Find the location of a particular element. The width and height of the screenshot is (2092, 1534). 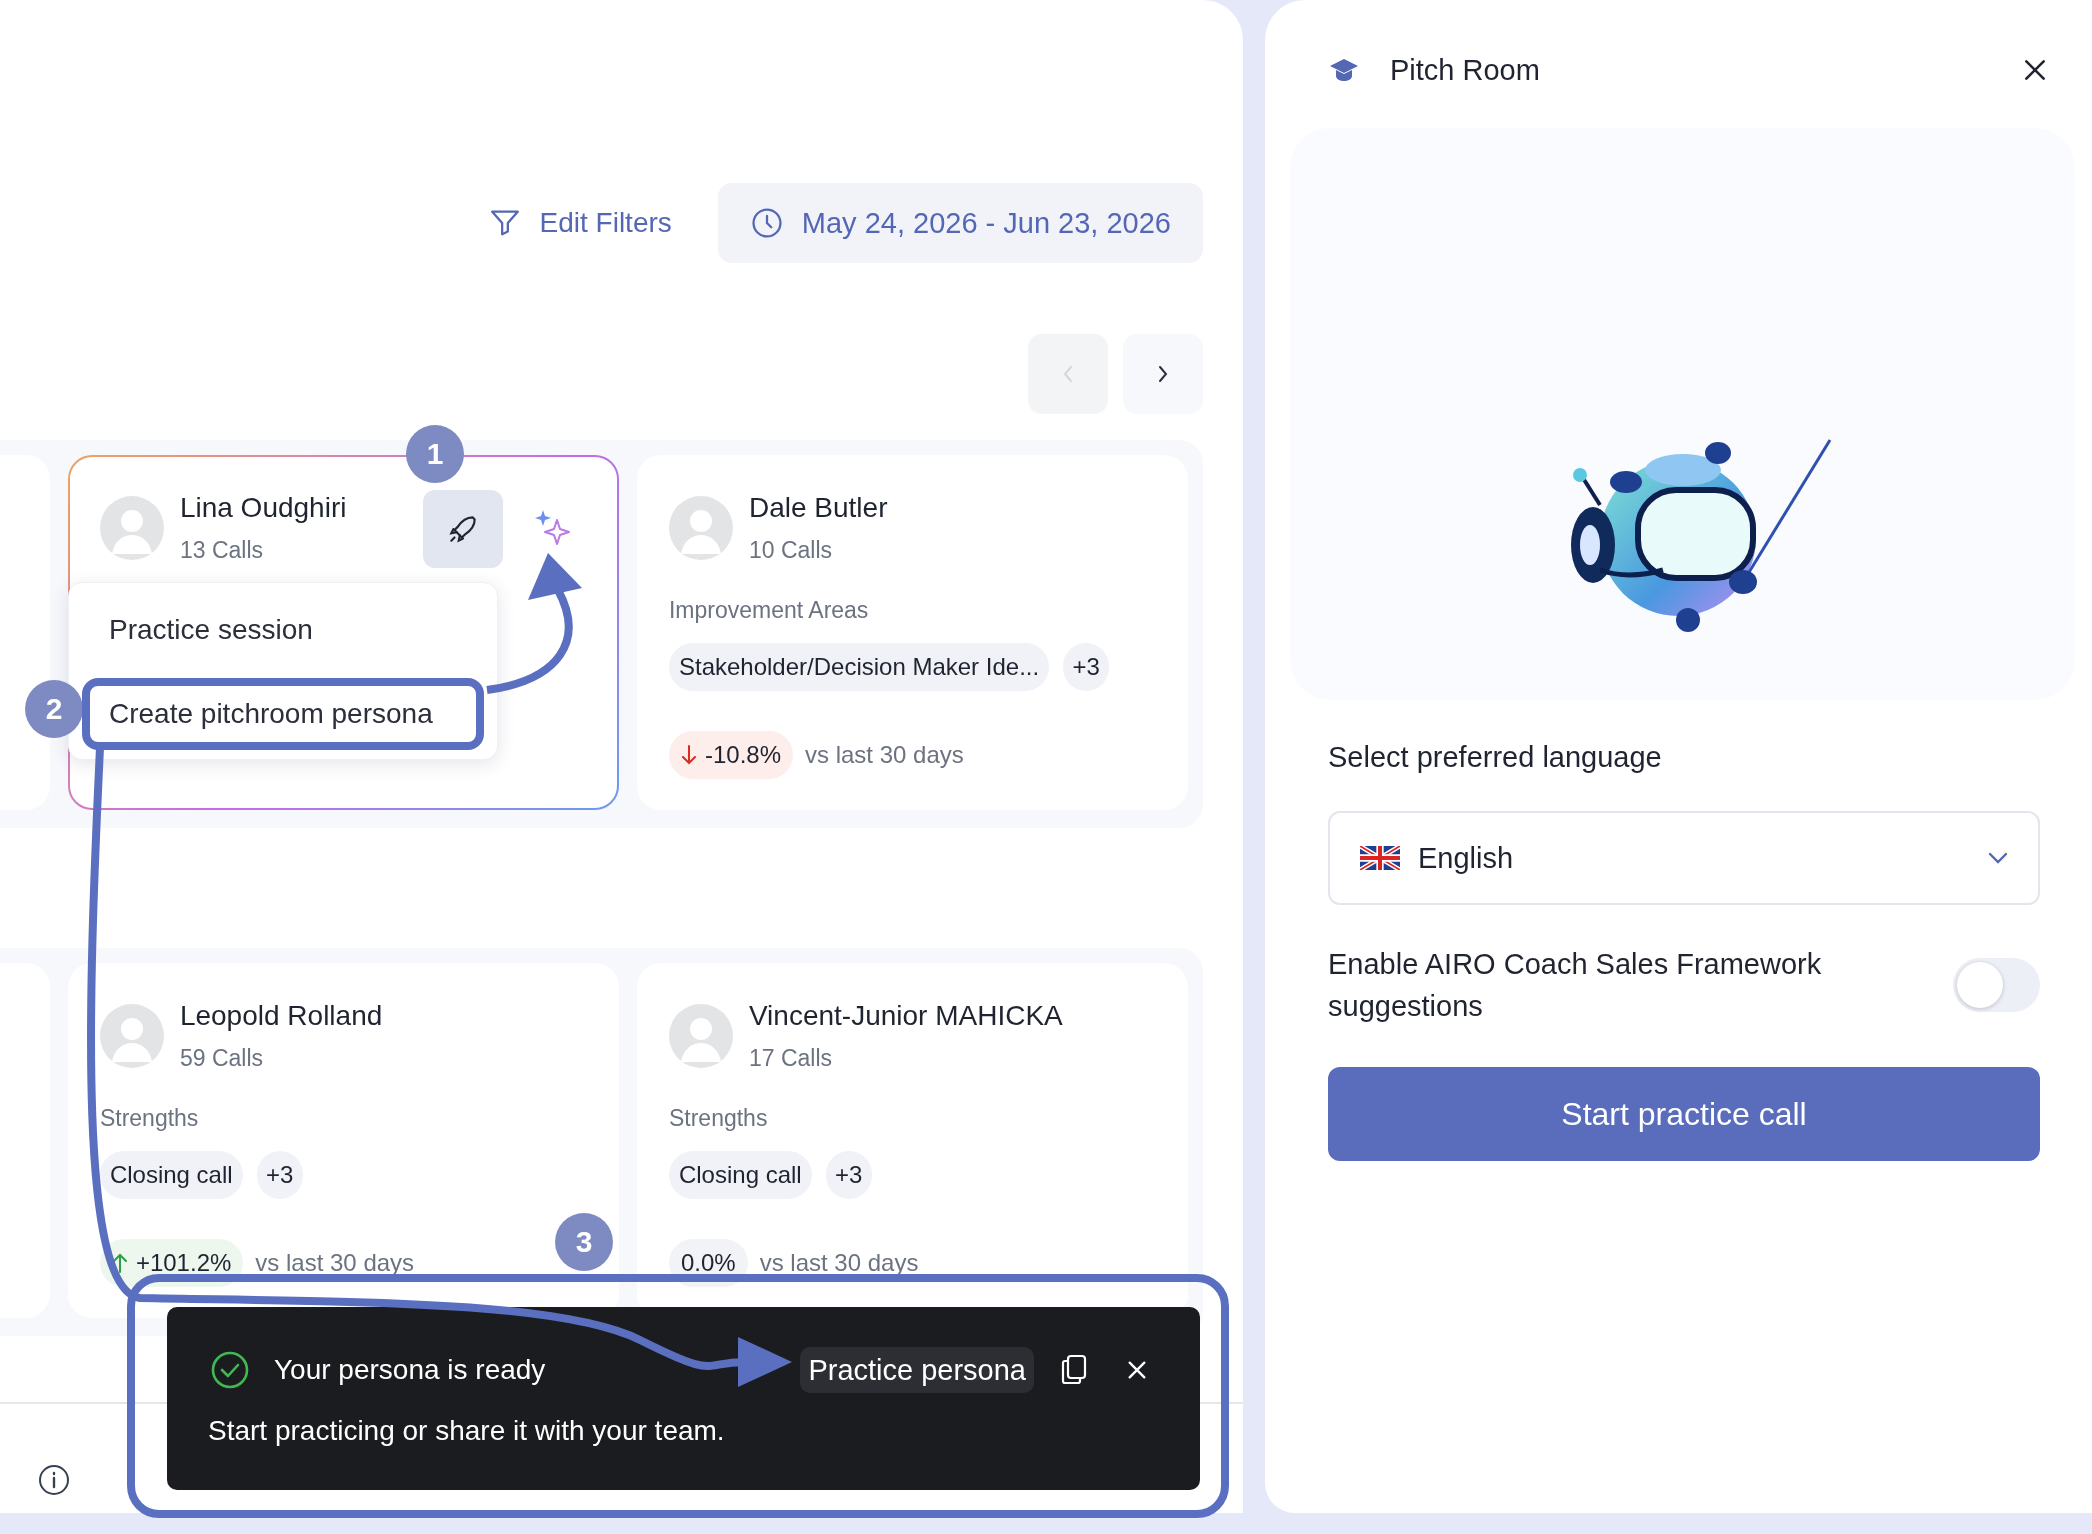

check-circle-icon is located at coordinates (230, 1370).